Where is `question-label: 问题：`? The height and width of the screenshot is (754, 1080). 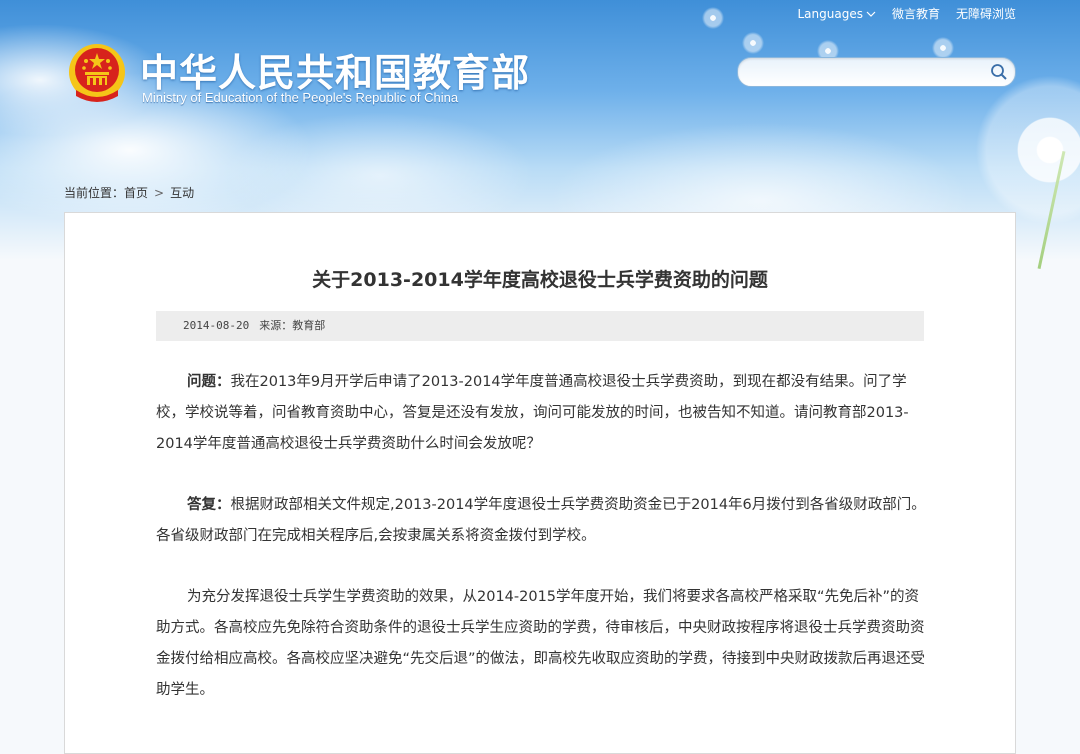 question-label: 问题： is located at coordinates (209, 382).